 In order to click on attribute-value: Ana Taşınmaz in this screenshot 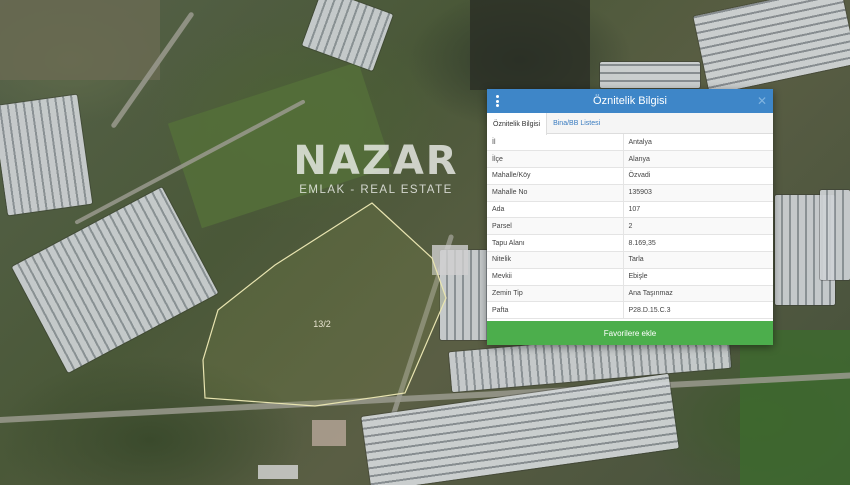, I will do `click(698, 294)`.